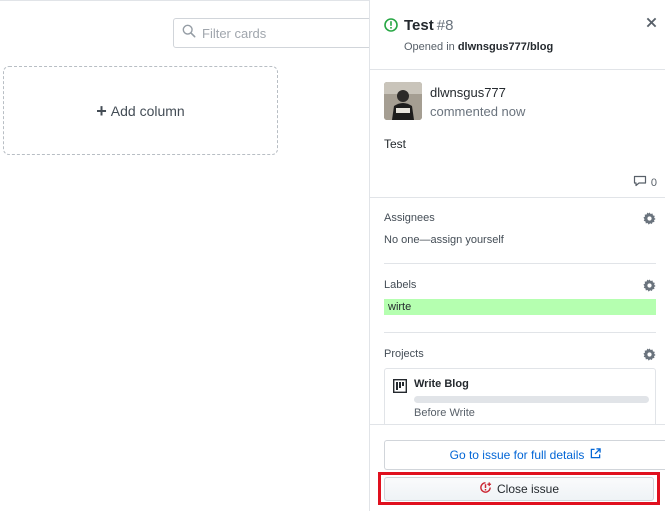 This screenshot has height=511, width=665. I want to click on issue-title-text: Test, so click(419, 25).